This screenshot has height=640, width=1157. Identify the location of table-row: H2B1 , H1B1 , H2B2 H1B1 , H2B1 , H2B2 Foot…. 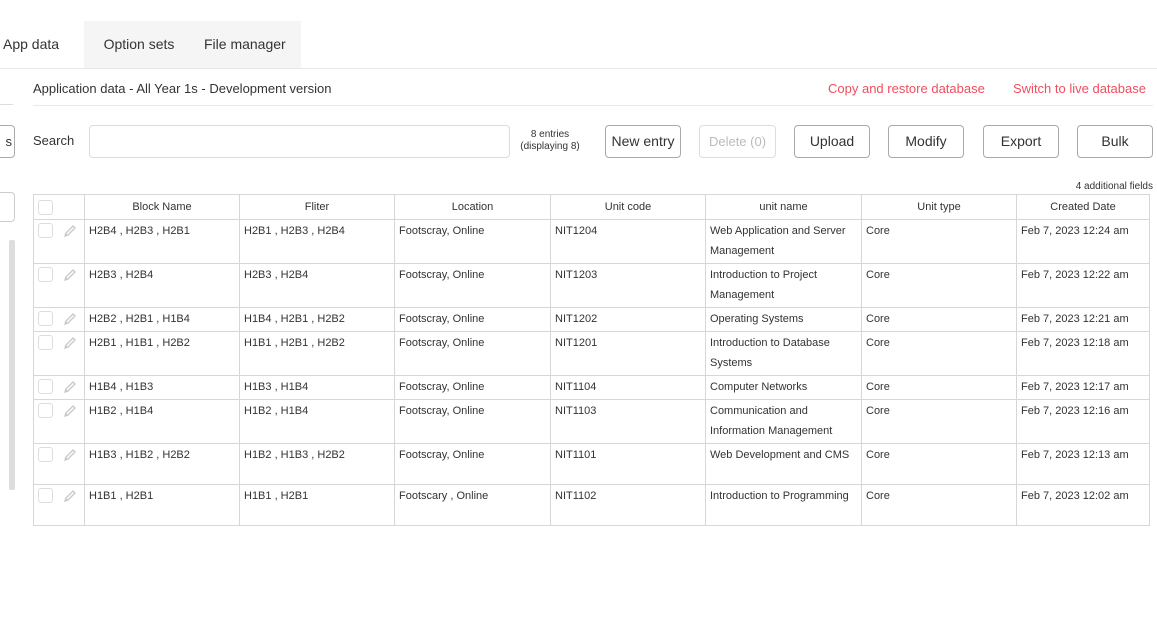
(591, 353).